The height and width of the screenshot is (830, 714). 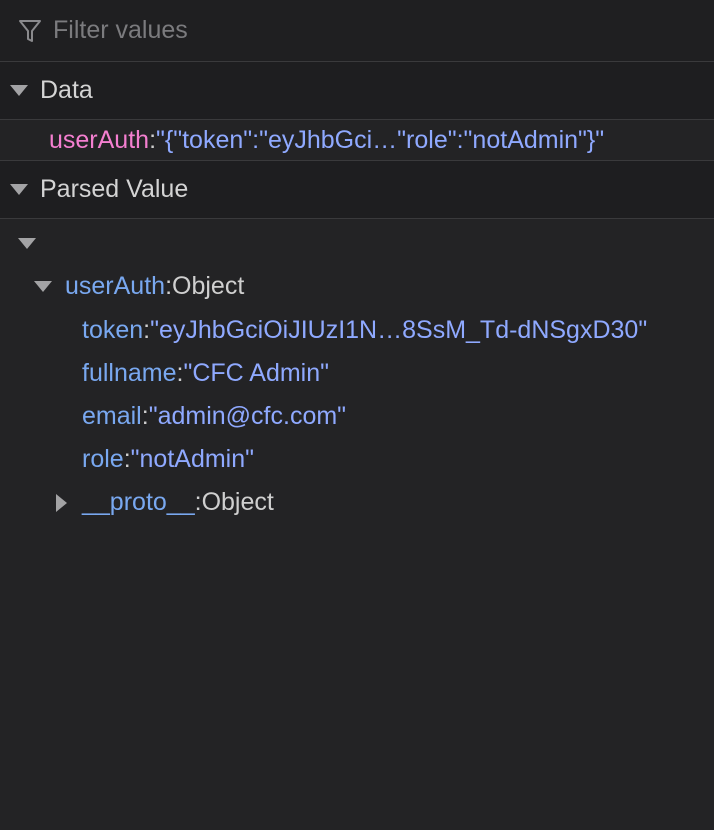 I want to click on tree-prop-email: email: "admin@cfc.com", so click(x=214, y=416).